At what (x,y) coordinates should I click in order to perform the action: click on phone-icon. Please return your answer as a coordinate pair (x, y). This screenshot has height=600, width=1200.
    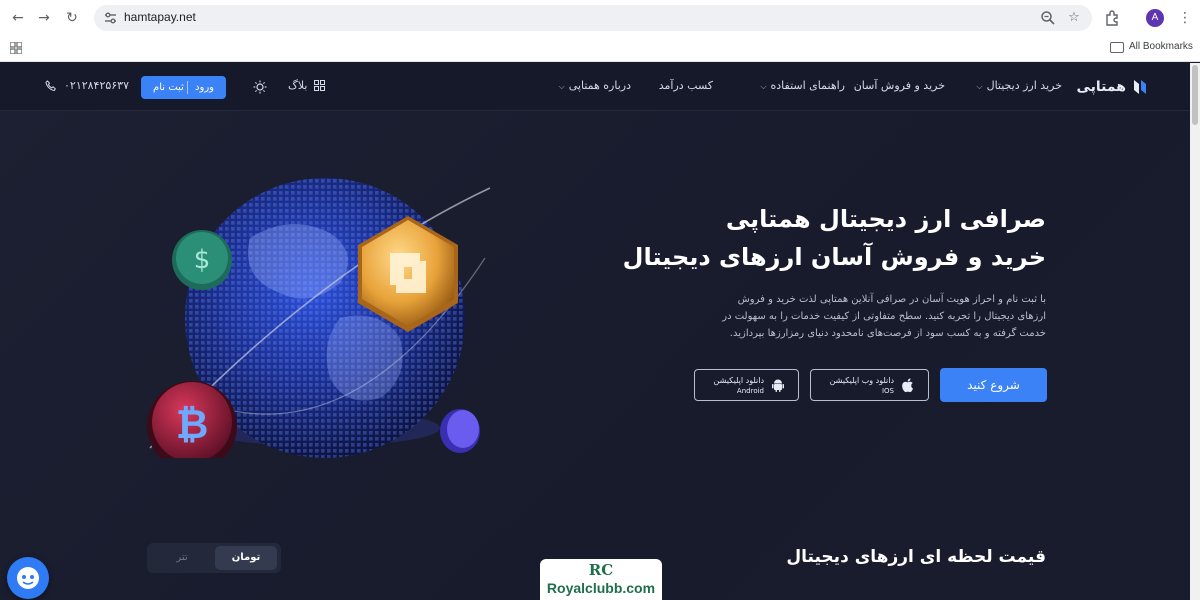
    Looking at the image, I should click on (50, 86).